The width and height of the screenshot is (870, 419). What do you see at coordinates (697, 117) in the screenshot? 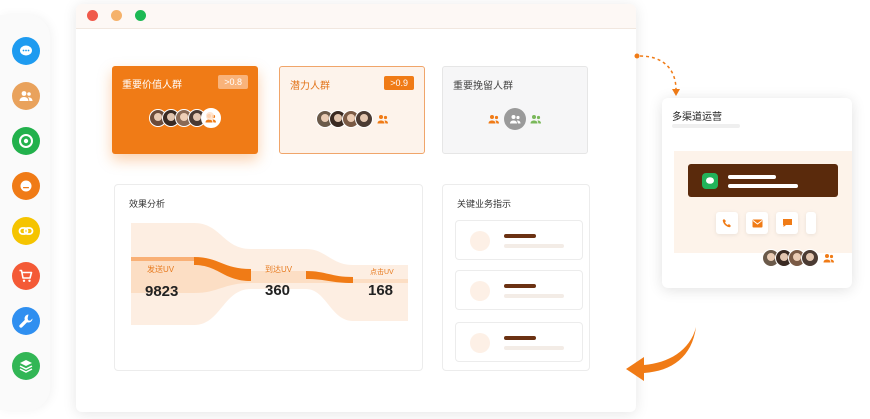
I see `card-title: 多渠道运营` at bounding box center [697, 117].